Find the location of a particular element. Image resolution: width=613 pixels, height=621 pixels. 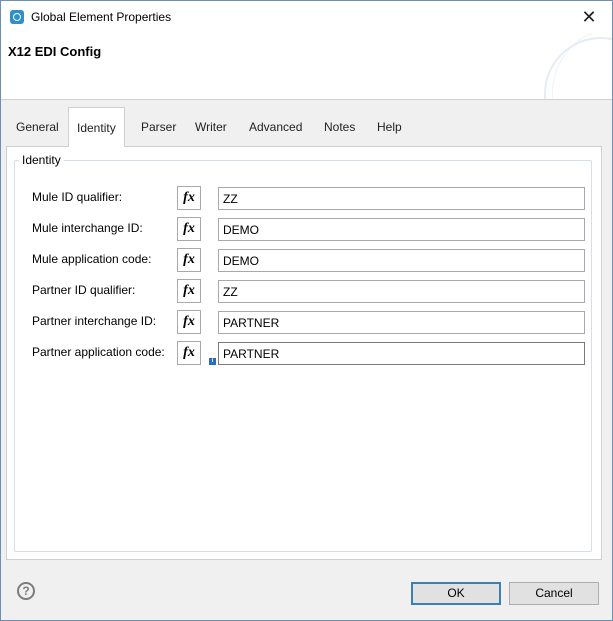

mule-id-qualifier-row: Mule ID qualifier: fx is located at coordinates (304, 199).